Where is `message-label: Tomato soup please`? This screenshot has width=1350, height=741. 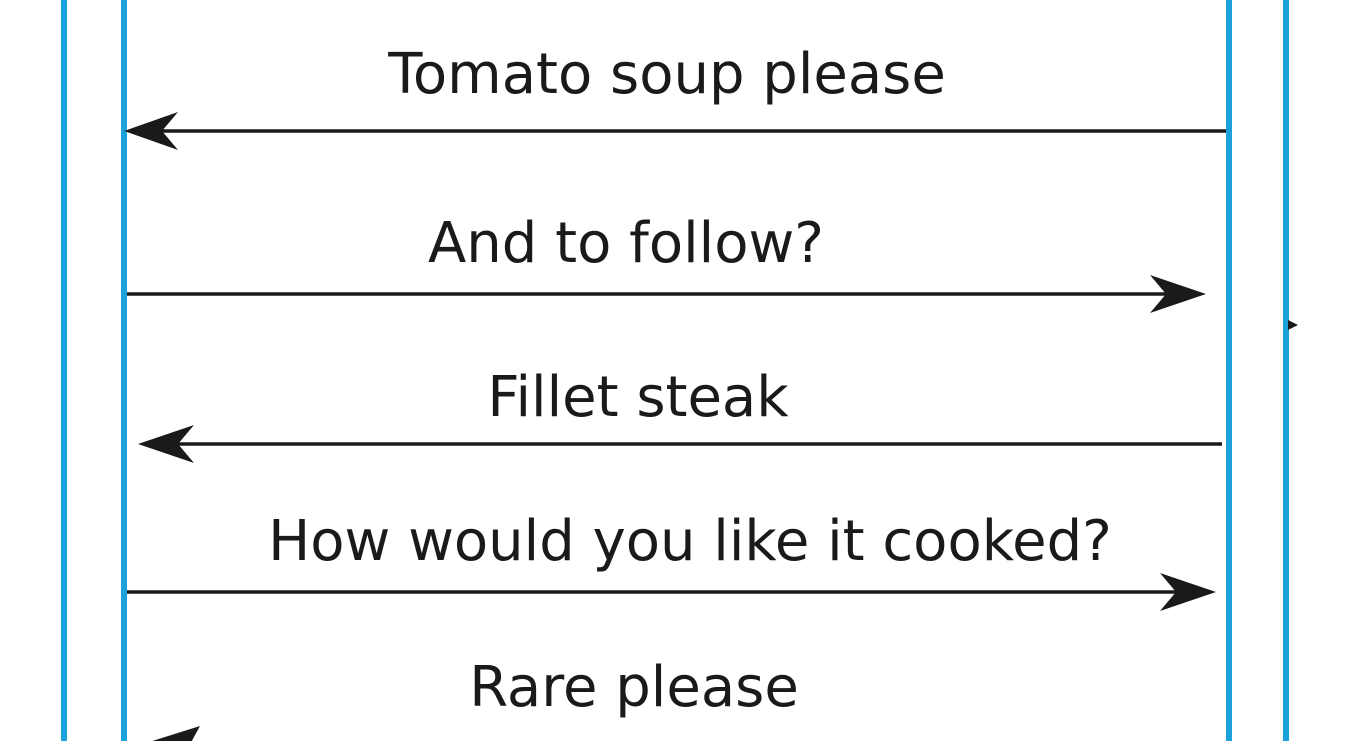 message-label: Tomato soup please is located at coordinates (666, 74).